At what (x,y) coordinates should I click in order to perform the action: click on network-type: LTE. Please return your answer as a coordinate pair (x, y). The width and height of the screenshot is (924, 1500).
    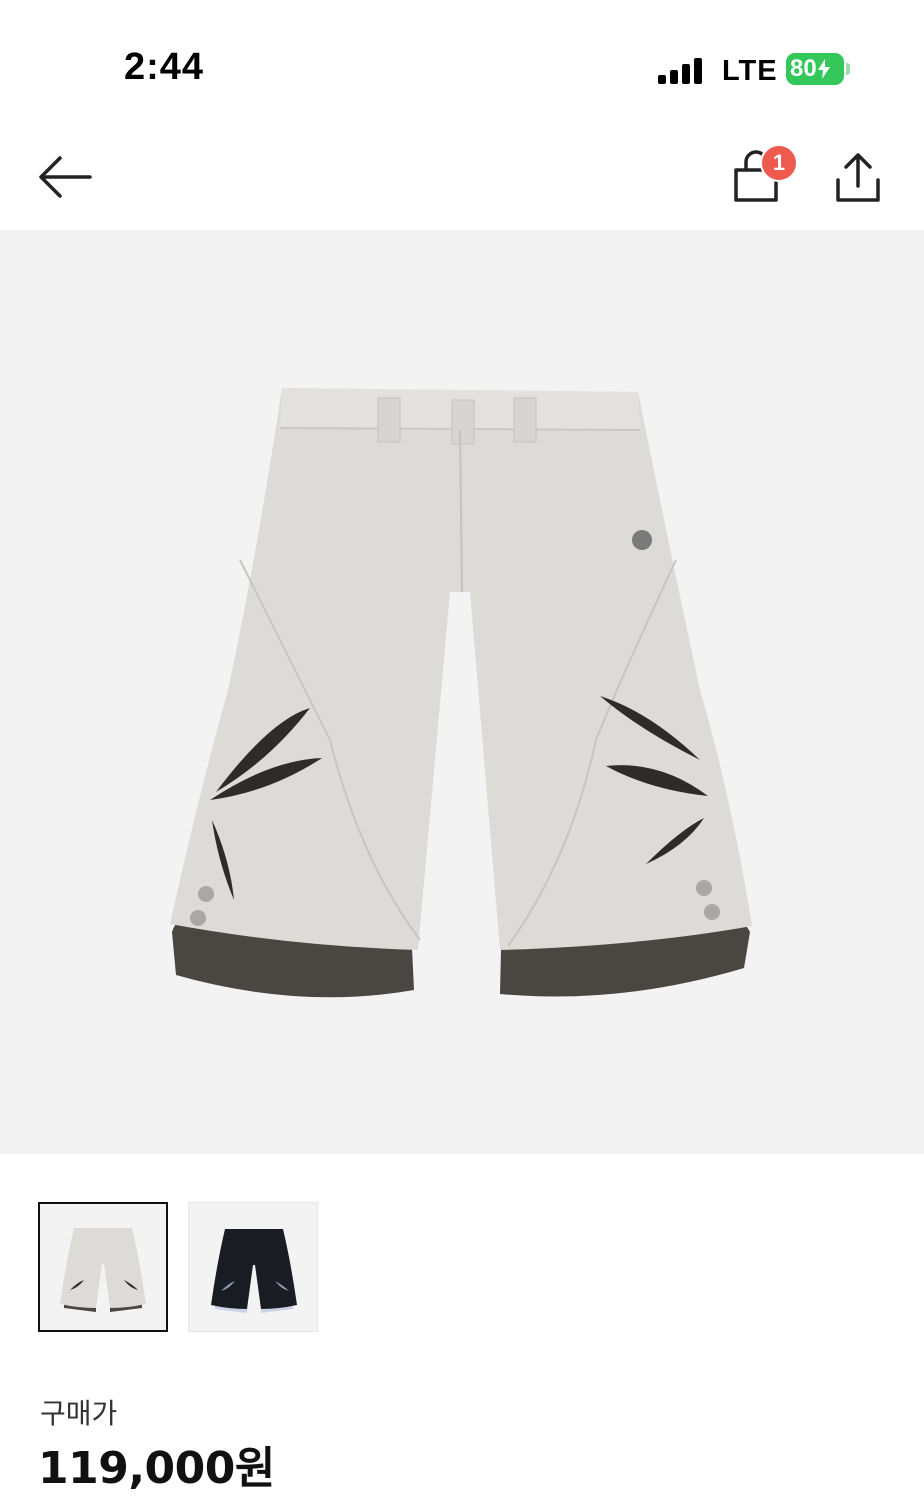
    Looking at the image, I should click on (750, 71).